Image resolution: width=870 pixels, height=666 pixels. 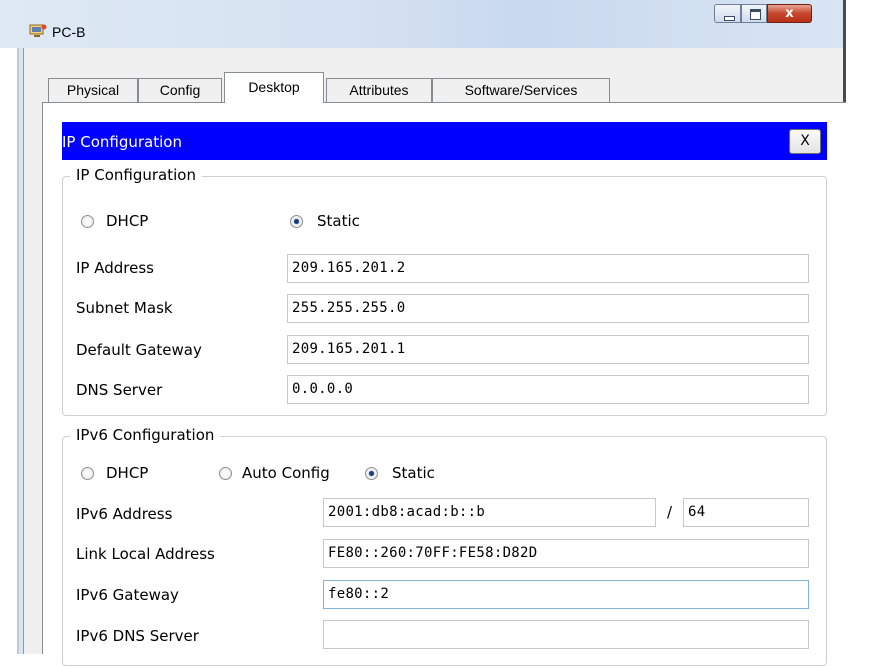 I want to click on title-bar: PC-B x, so click(x=435, y=24).